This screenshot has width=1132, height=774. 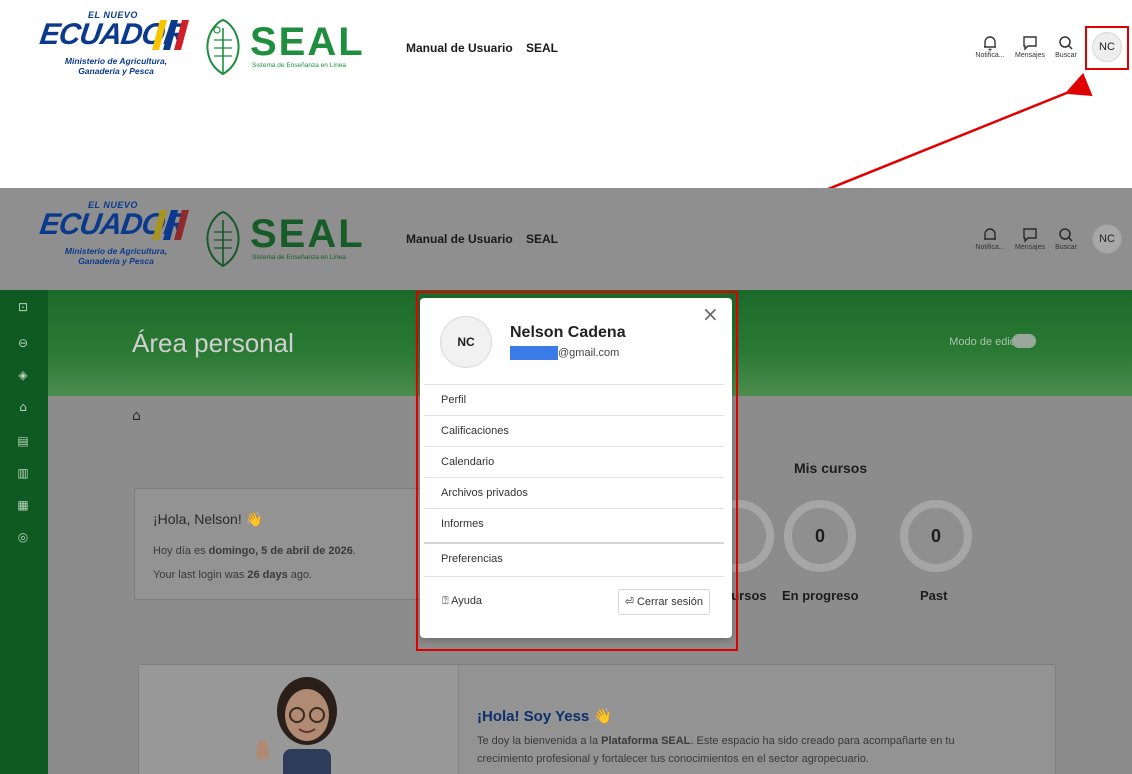 I want to click on seal-logo-dimmed: SEAL Sistema de Enseñanza en Línea, so click(x=285, y=240).